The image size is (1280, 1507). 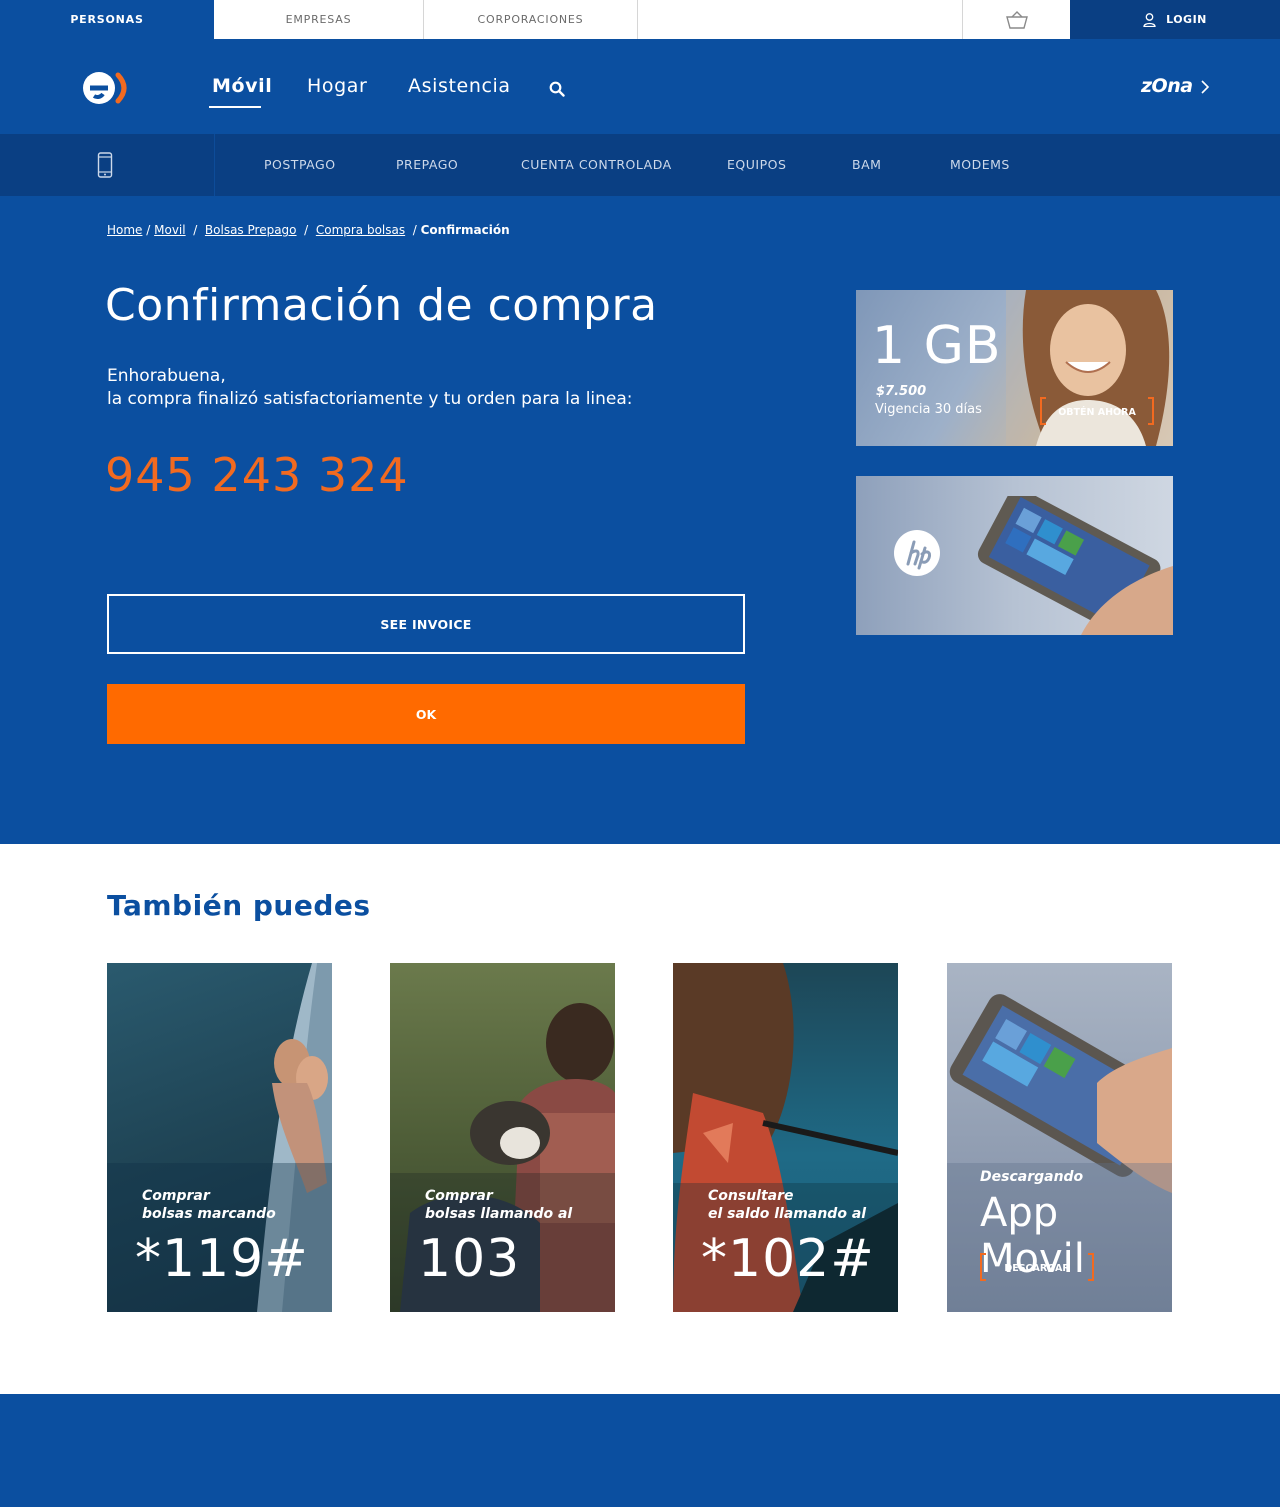 What do you see at coordinates (640, 86) in the screenshot?
I see `main-header: Móvil Hogar Asistencia zOna` at bounding box center [640, 86].